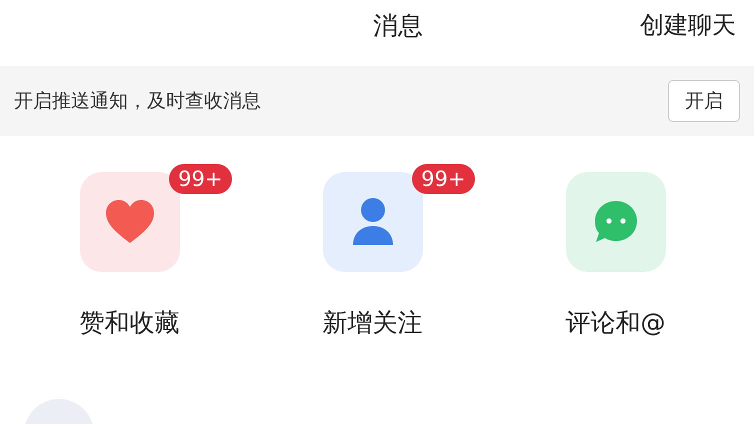  Describe the element at coordinates (397, 26) in the screenshot. I see `page-title: 消息` at that location.